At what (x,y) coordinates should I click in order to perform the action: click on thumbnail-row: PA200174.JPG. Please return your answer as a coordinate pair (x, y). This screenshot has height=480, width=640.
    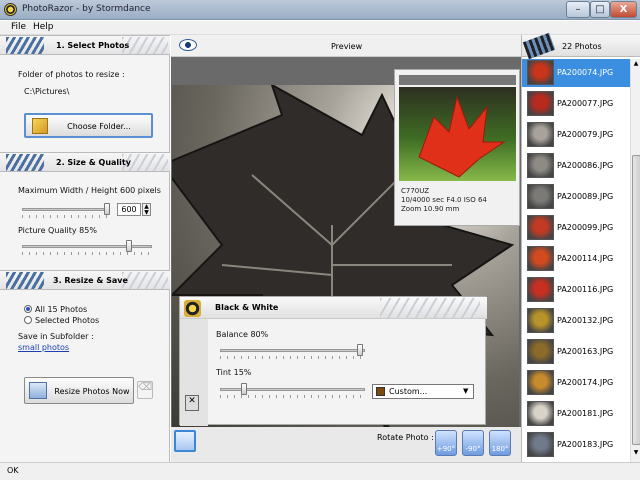
    Looking at the image, I should click on (576, 383).